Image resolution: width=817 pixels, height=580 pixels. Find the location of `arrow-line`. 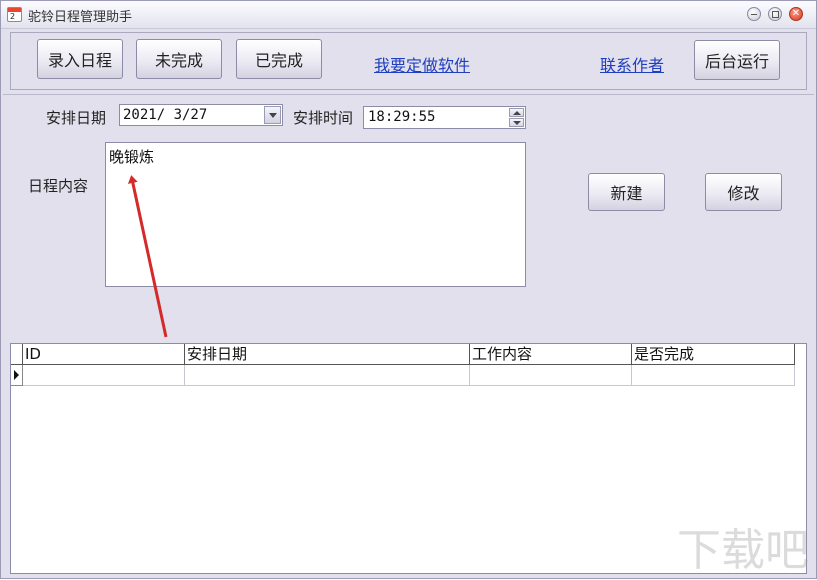

arrow-line is located at coordinates (147, 256).